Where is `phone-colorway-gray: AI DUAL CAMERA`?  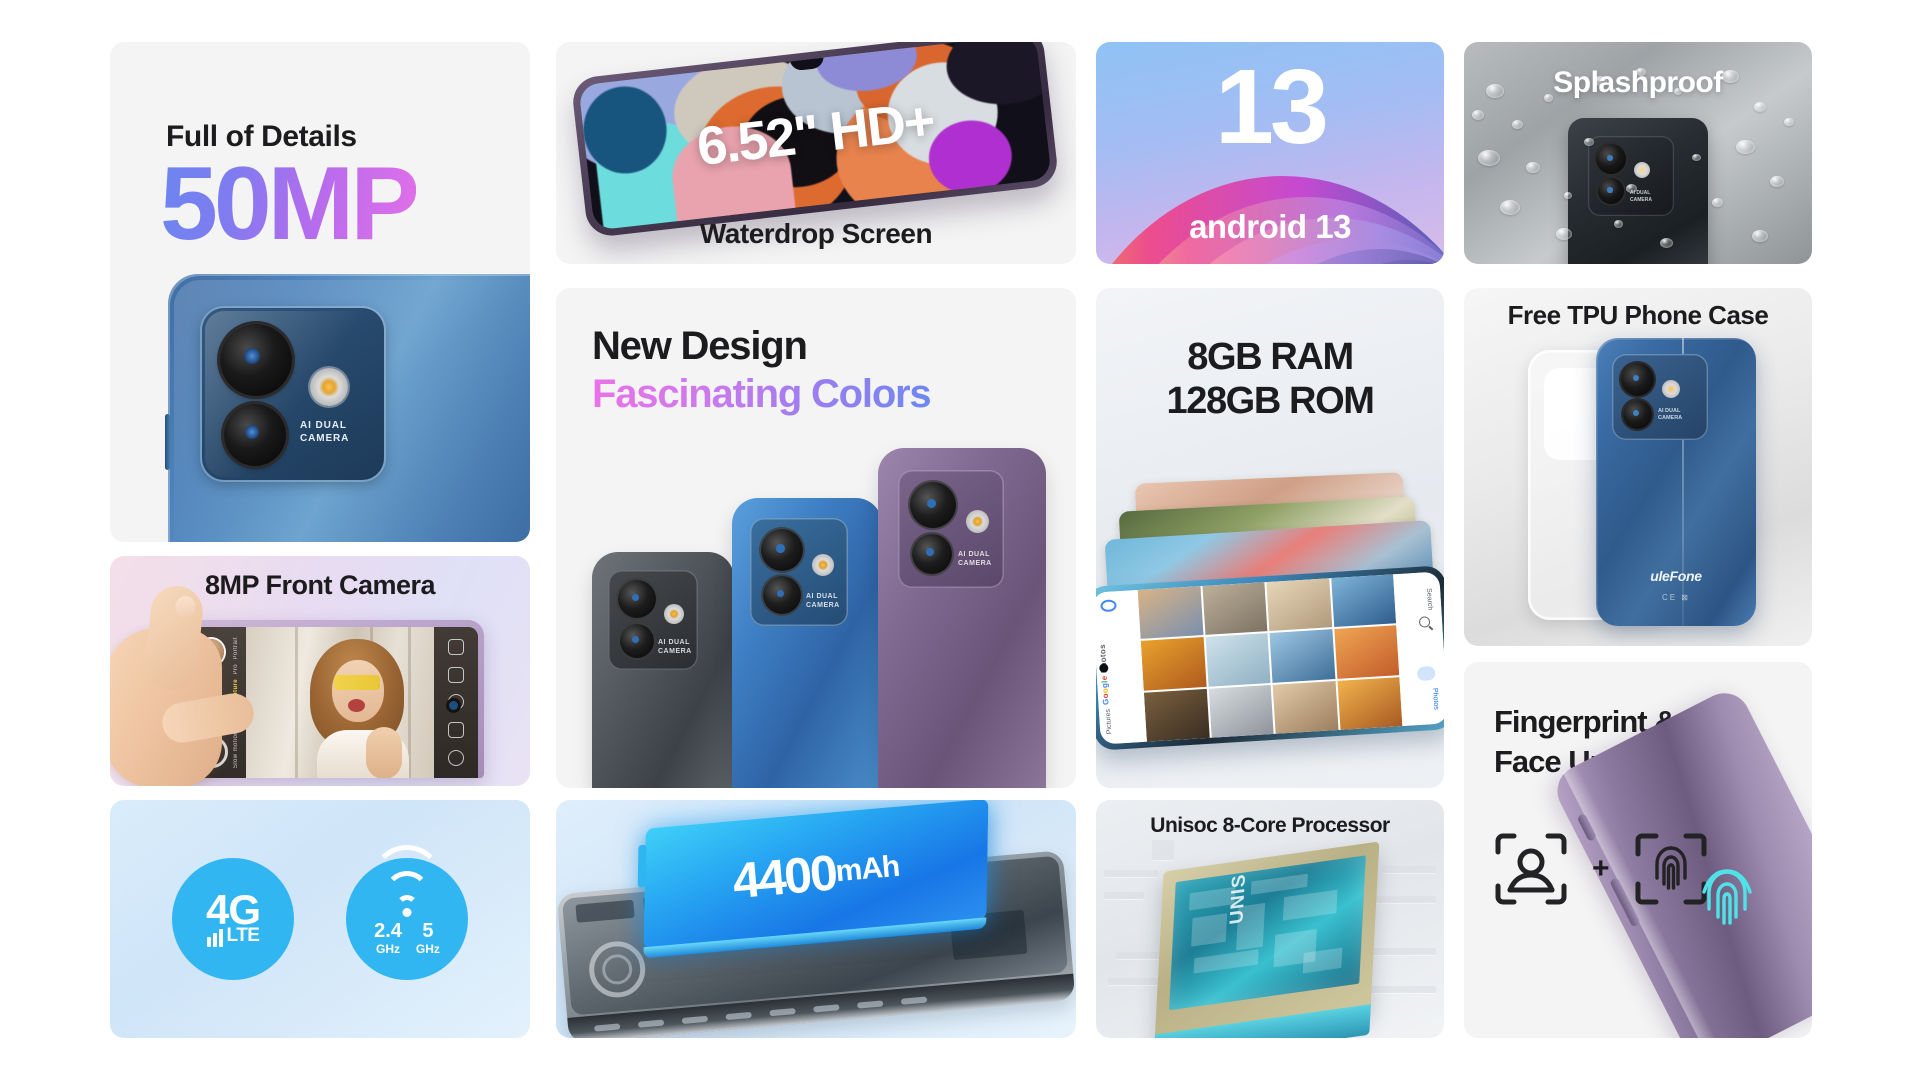 phone-colorway-gray: AI DUAL CAMERA is located at coordinates (663, 670).